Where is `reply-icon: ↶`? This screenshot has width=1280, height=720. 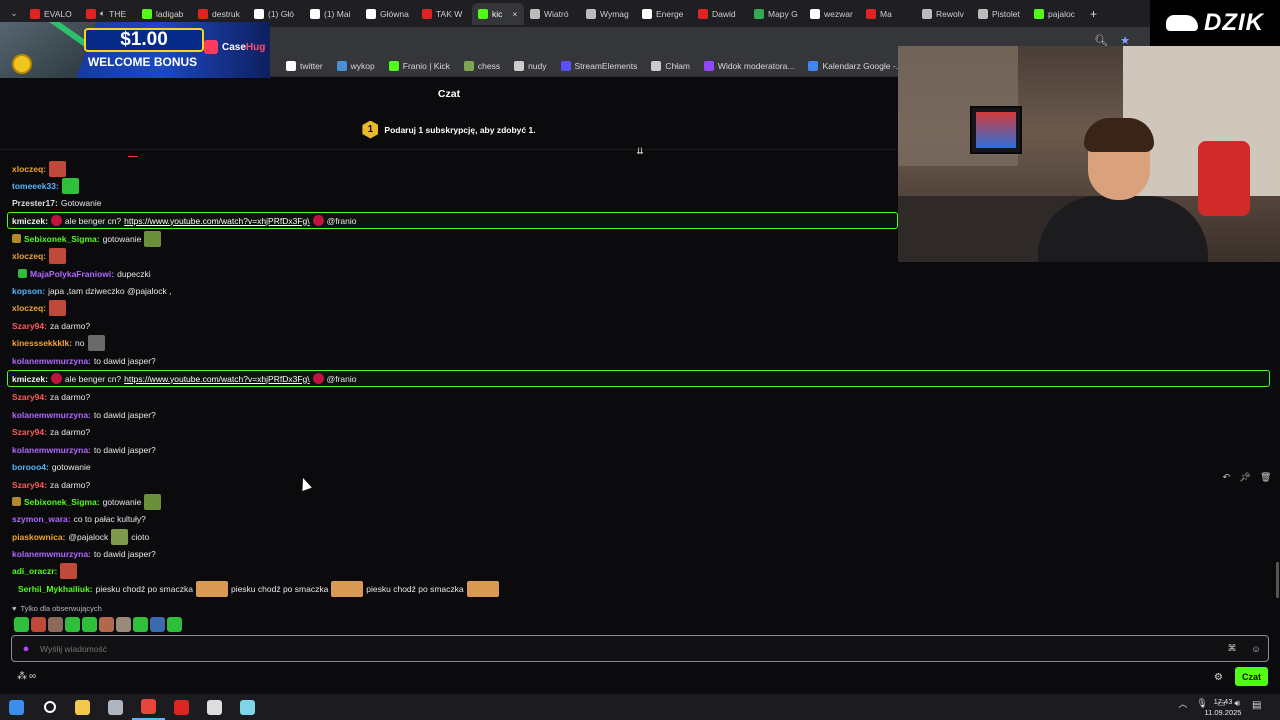
reply-icon: ↶ is located at coordinates (1227, 477).